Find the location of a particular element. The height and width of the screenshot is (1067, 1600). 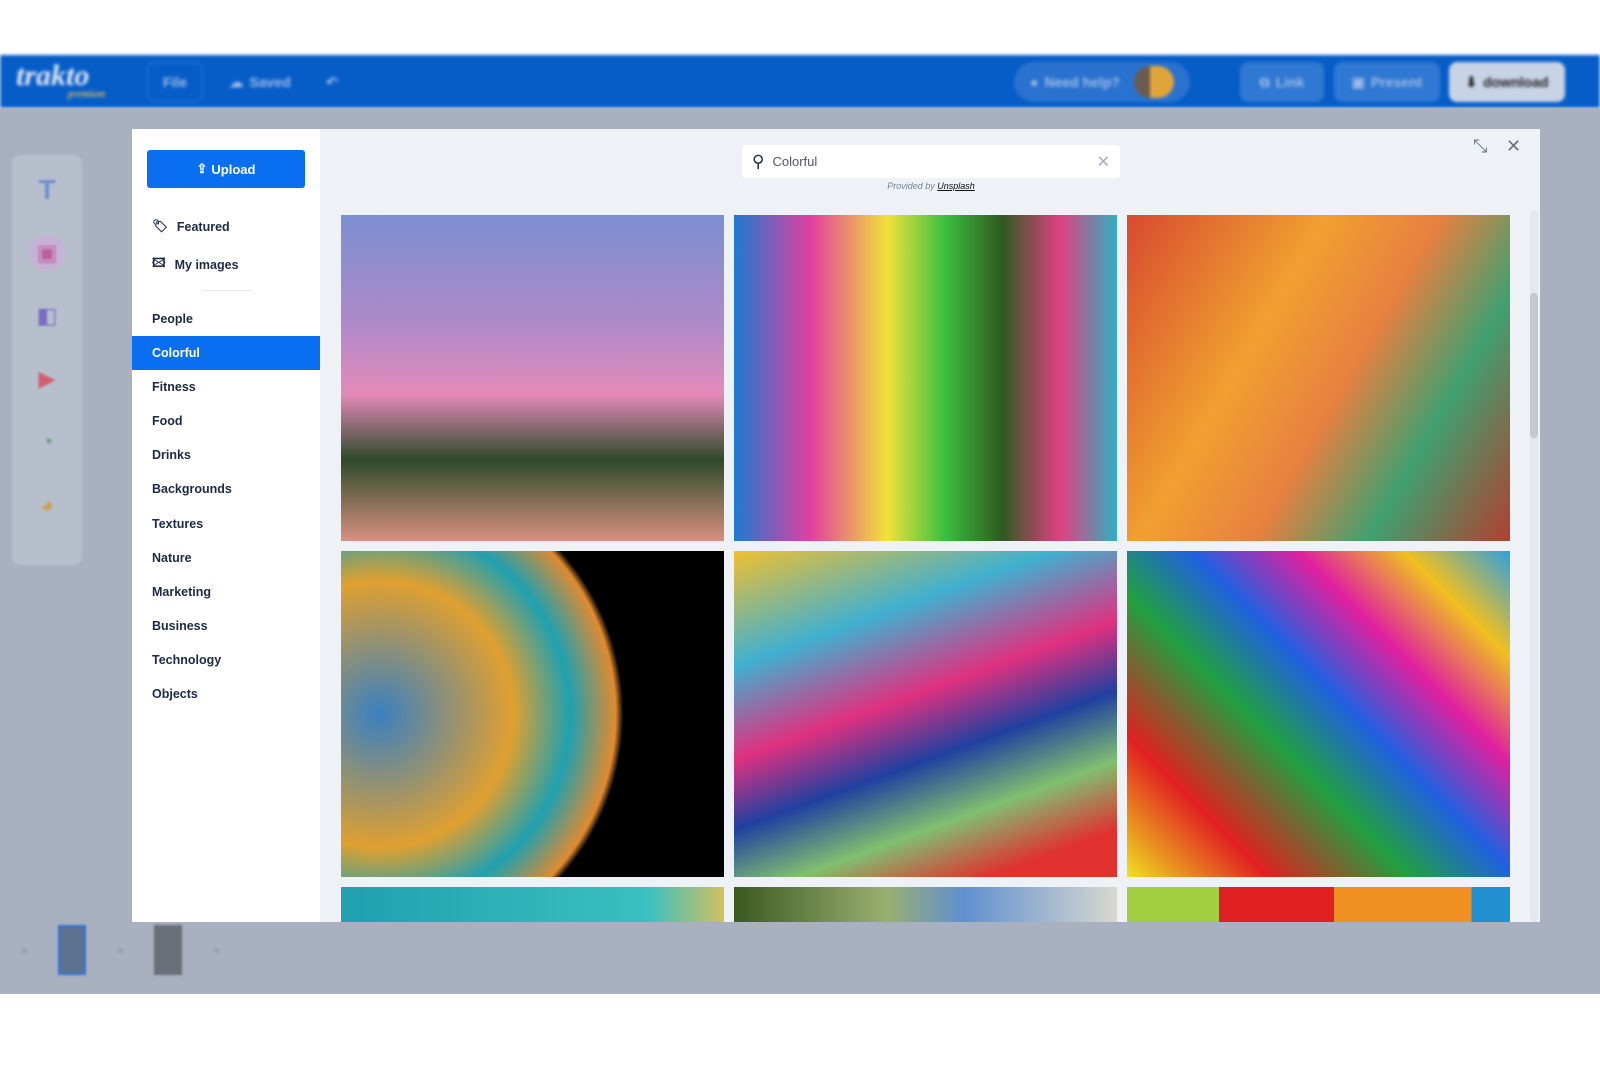

category-technology: Technology is located at coordinates (226, 660).